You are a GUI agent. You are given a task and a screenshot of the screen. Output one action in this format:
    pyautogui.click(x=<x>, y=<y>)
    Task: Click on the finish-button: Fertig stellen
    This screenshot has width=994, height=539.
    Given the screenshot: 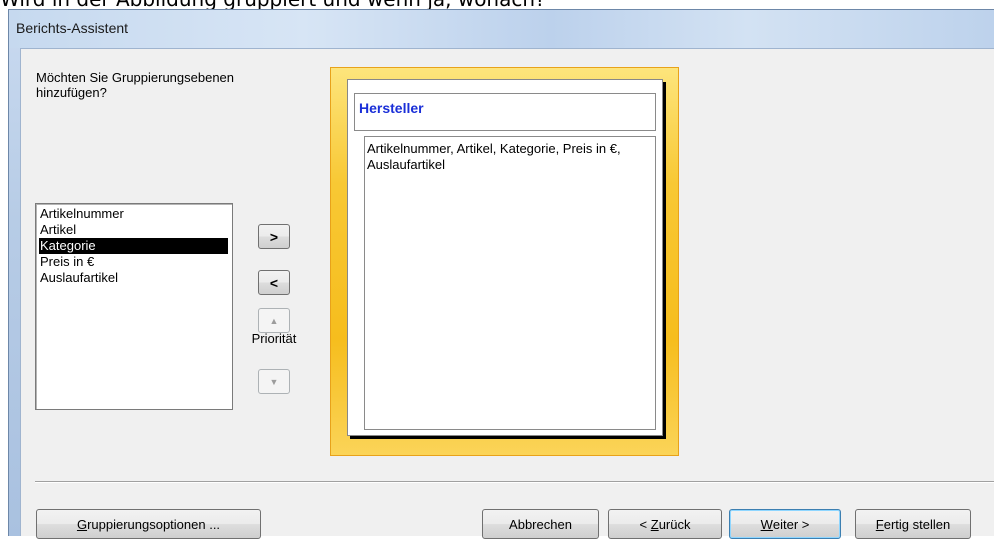 What is the action you would take?
    pyautogui.click(x=913, y=524)
    